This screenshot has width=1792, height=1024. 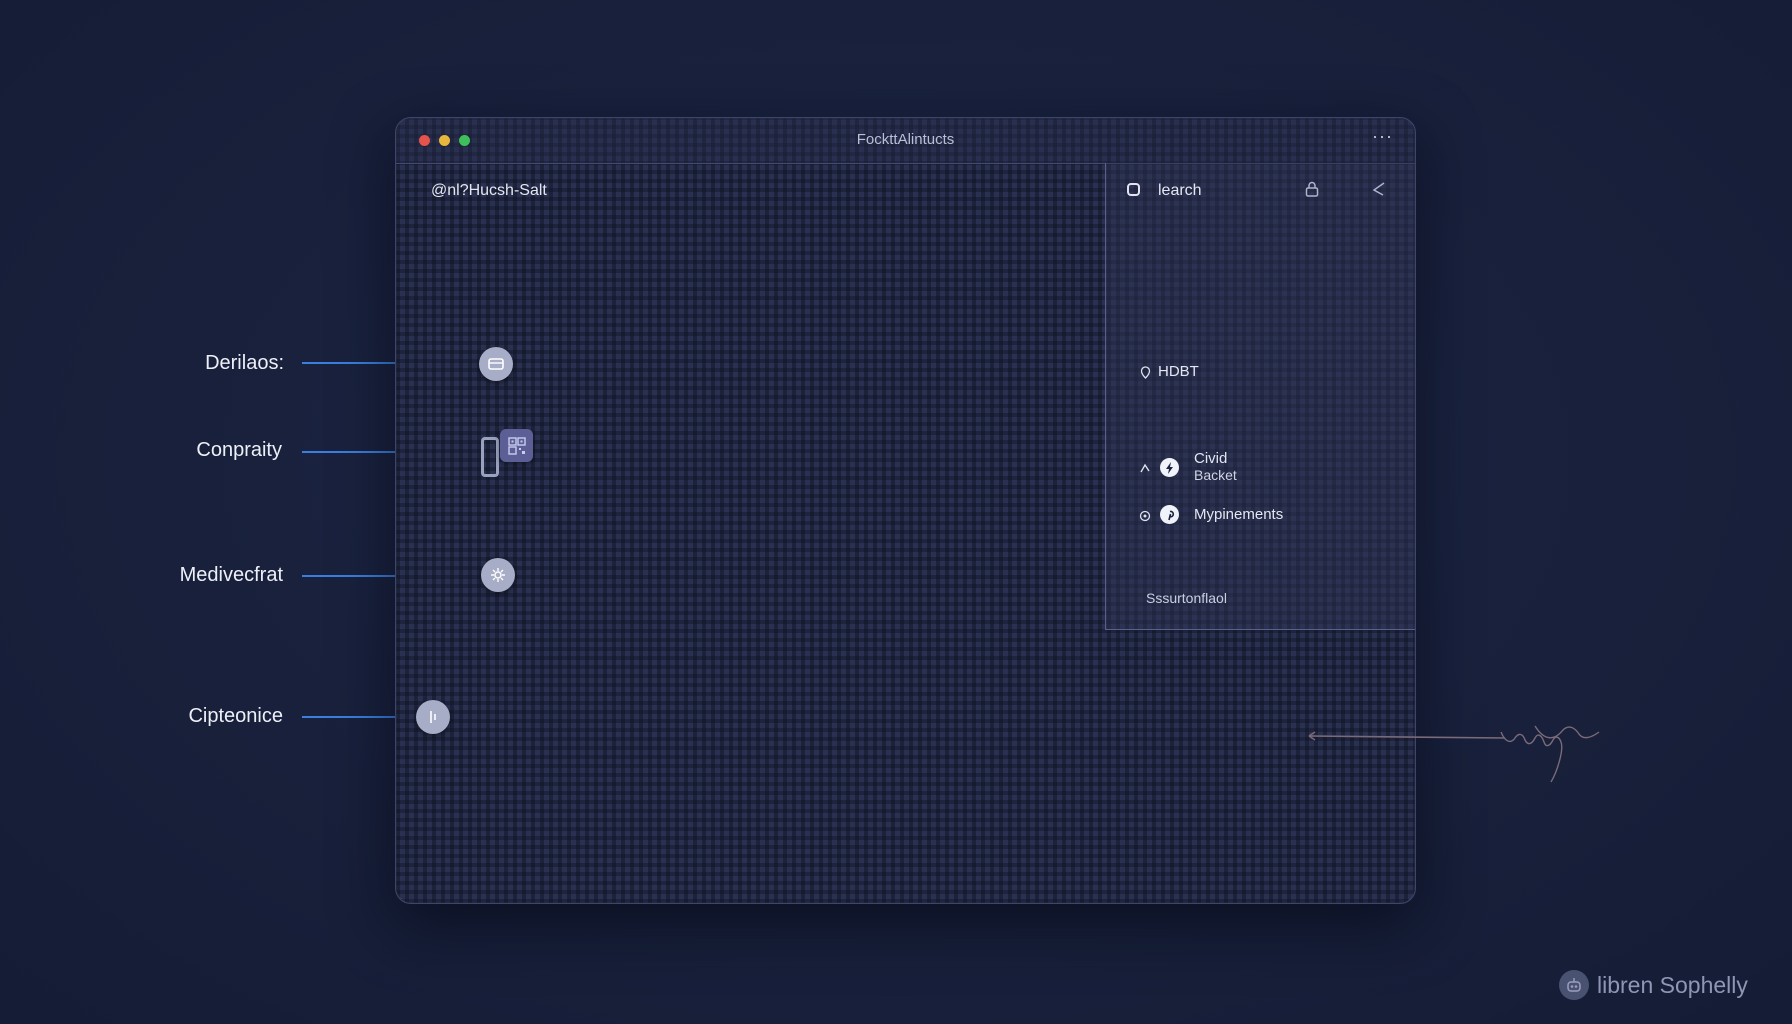 I want to click on mic-icon, so click(x=433, y=717).